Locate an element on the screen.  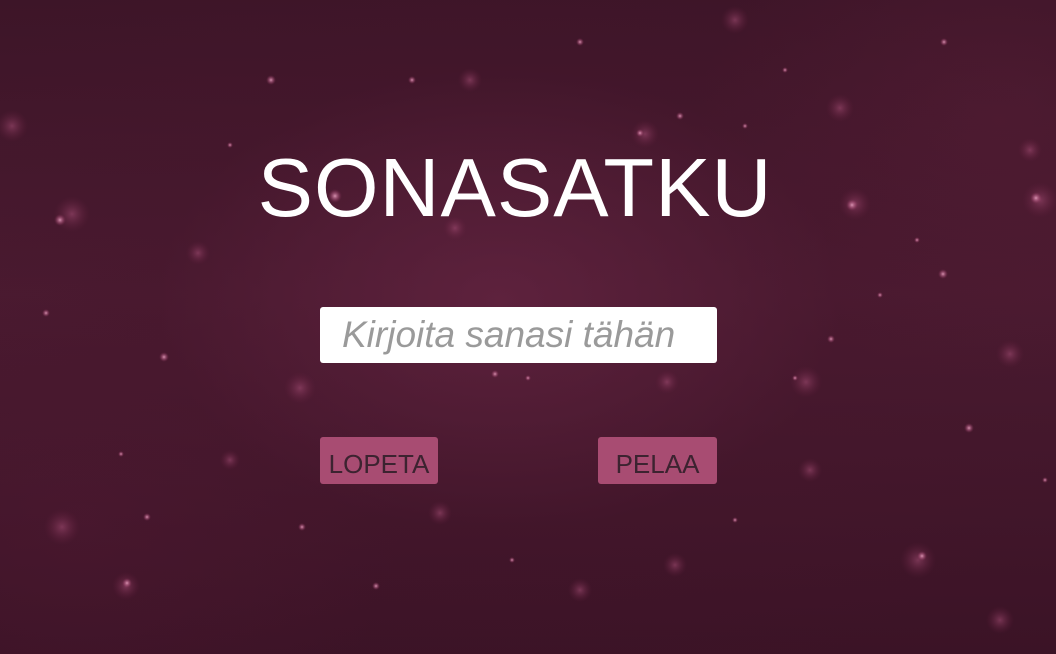
game-title: SONASATKU is located at coordinates (515, 187).